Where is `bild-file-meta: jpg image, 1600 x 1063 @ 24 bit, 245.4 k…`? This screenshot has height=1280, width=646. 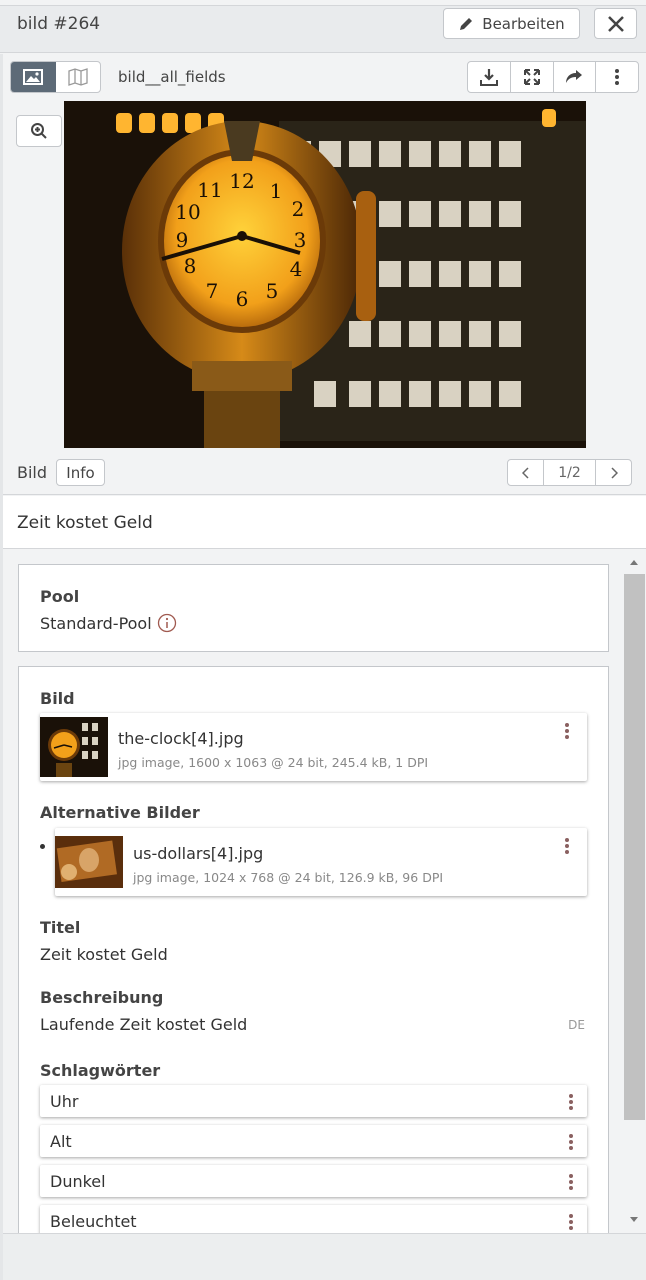
bild-file-meta: jpg image, 1600 x 1063 @ 24 bit, 245.4 k… is located at coordinates (273, 762).